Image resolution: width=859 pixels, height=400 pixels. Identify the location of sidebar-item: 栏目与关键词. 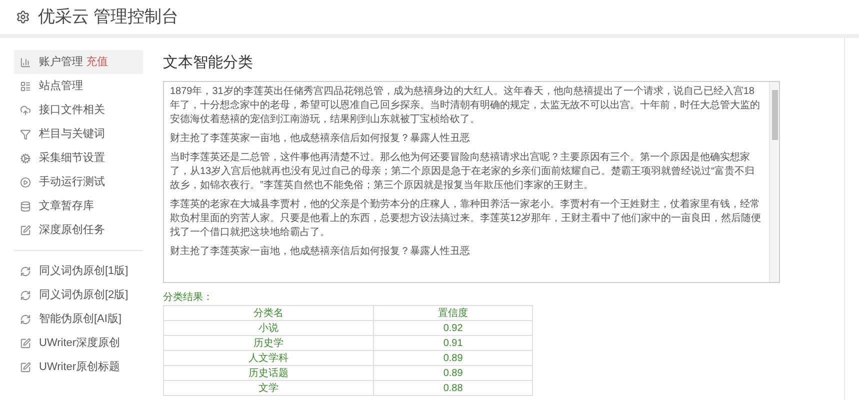
(78, 134).